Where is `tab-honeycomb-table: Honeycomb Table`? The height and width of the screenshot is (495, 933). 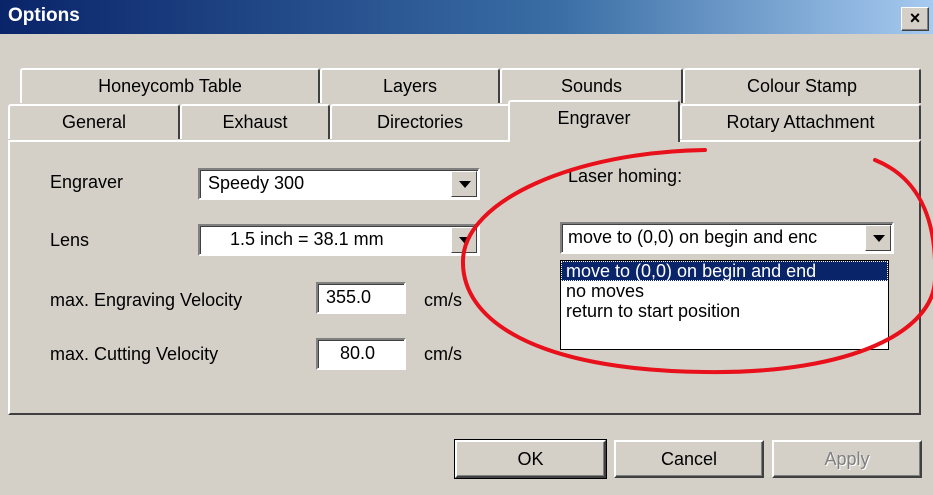
tab-honeycomb-table: Honeycomb Table is located at coordinates (170, 85).